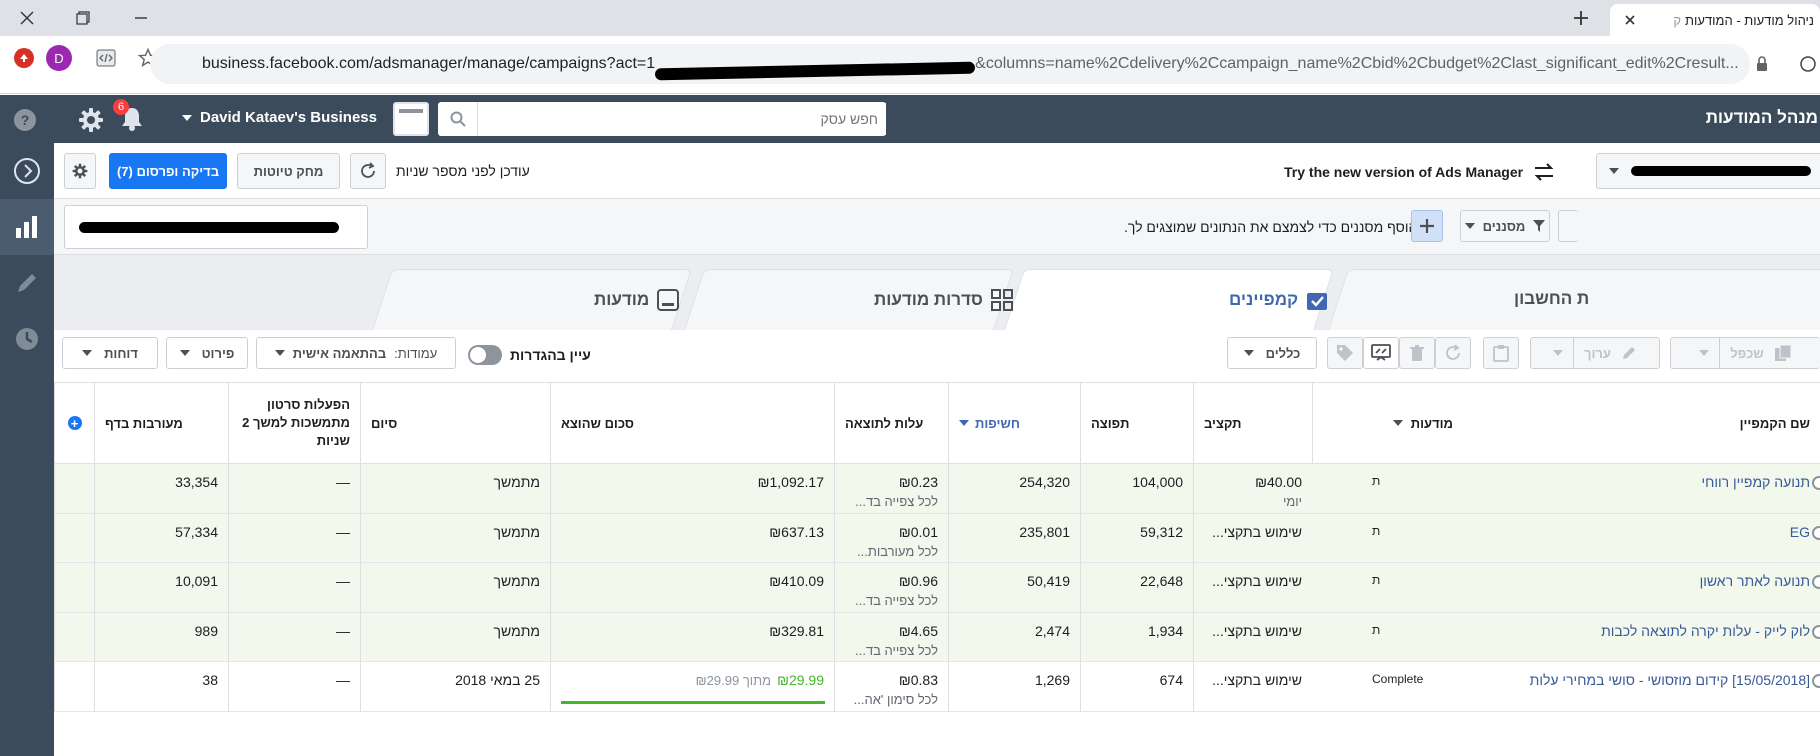 The width and height of the screenshot is (1820, 756). I want to click on cell-value: 254,320, so click(1044, 482).